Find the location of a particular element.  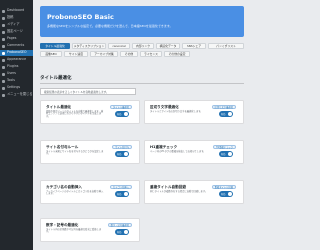

page-title: ProbonoSEO Basic is located at coordinates (80, 17).